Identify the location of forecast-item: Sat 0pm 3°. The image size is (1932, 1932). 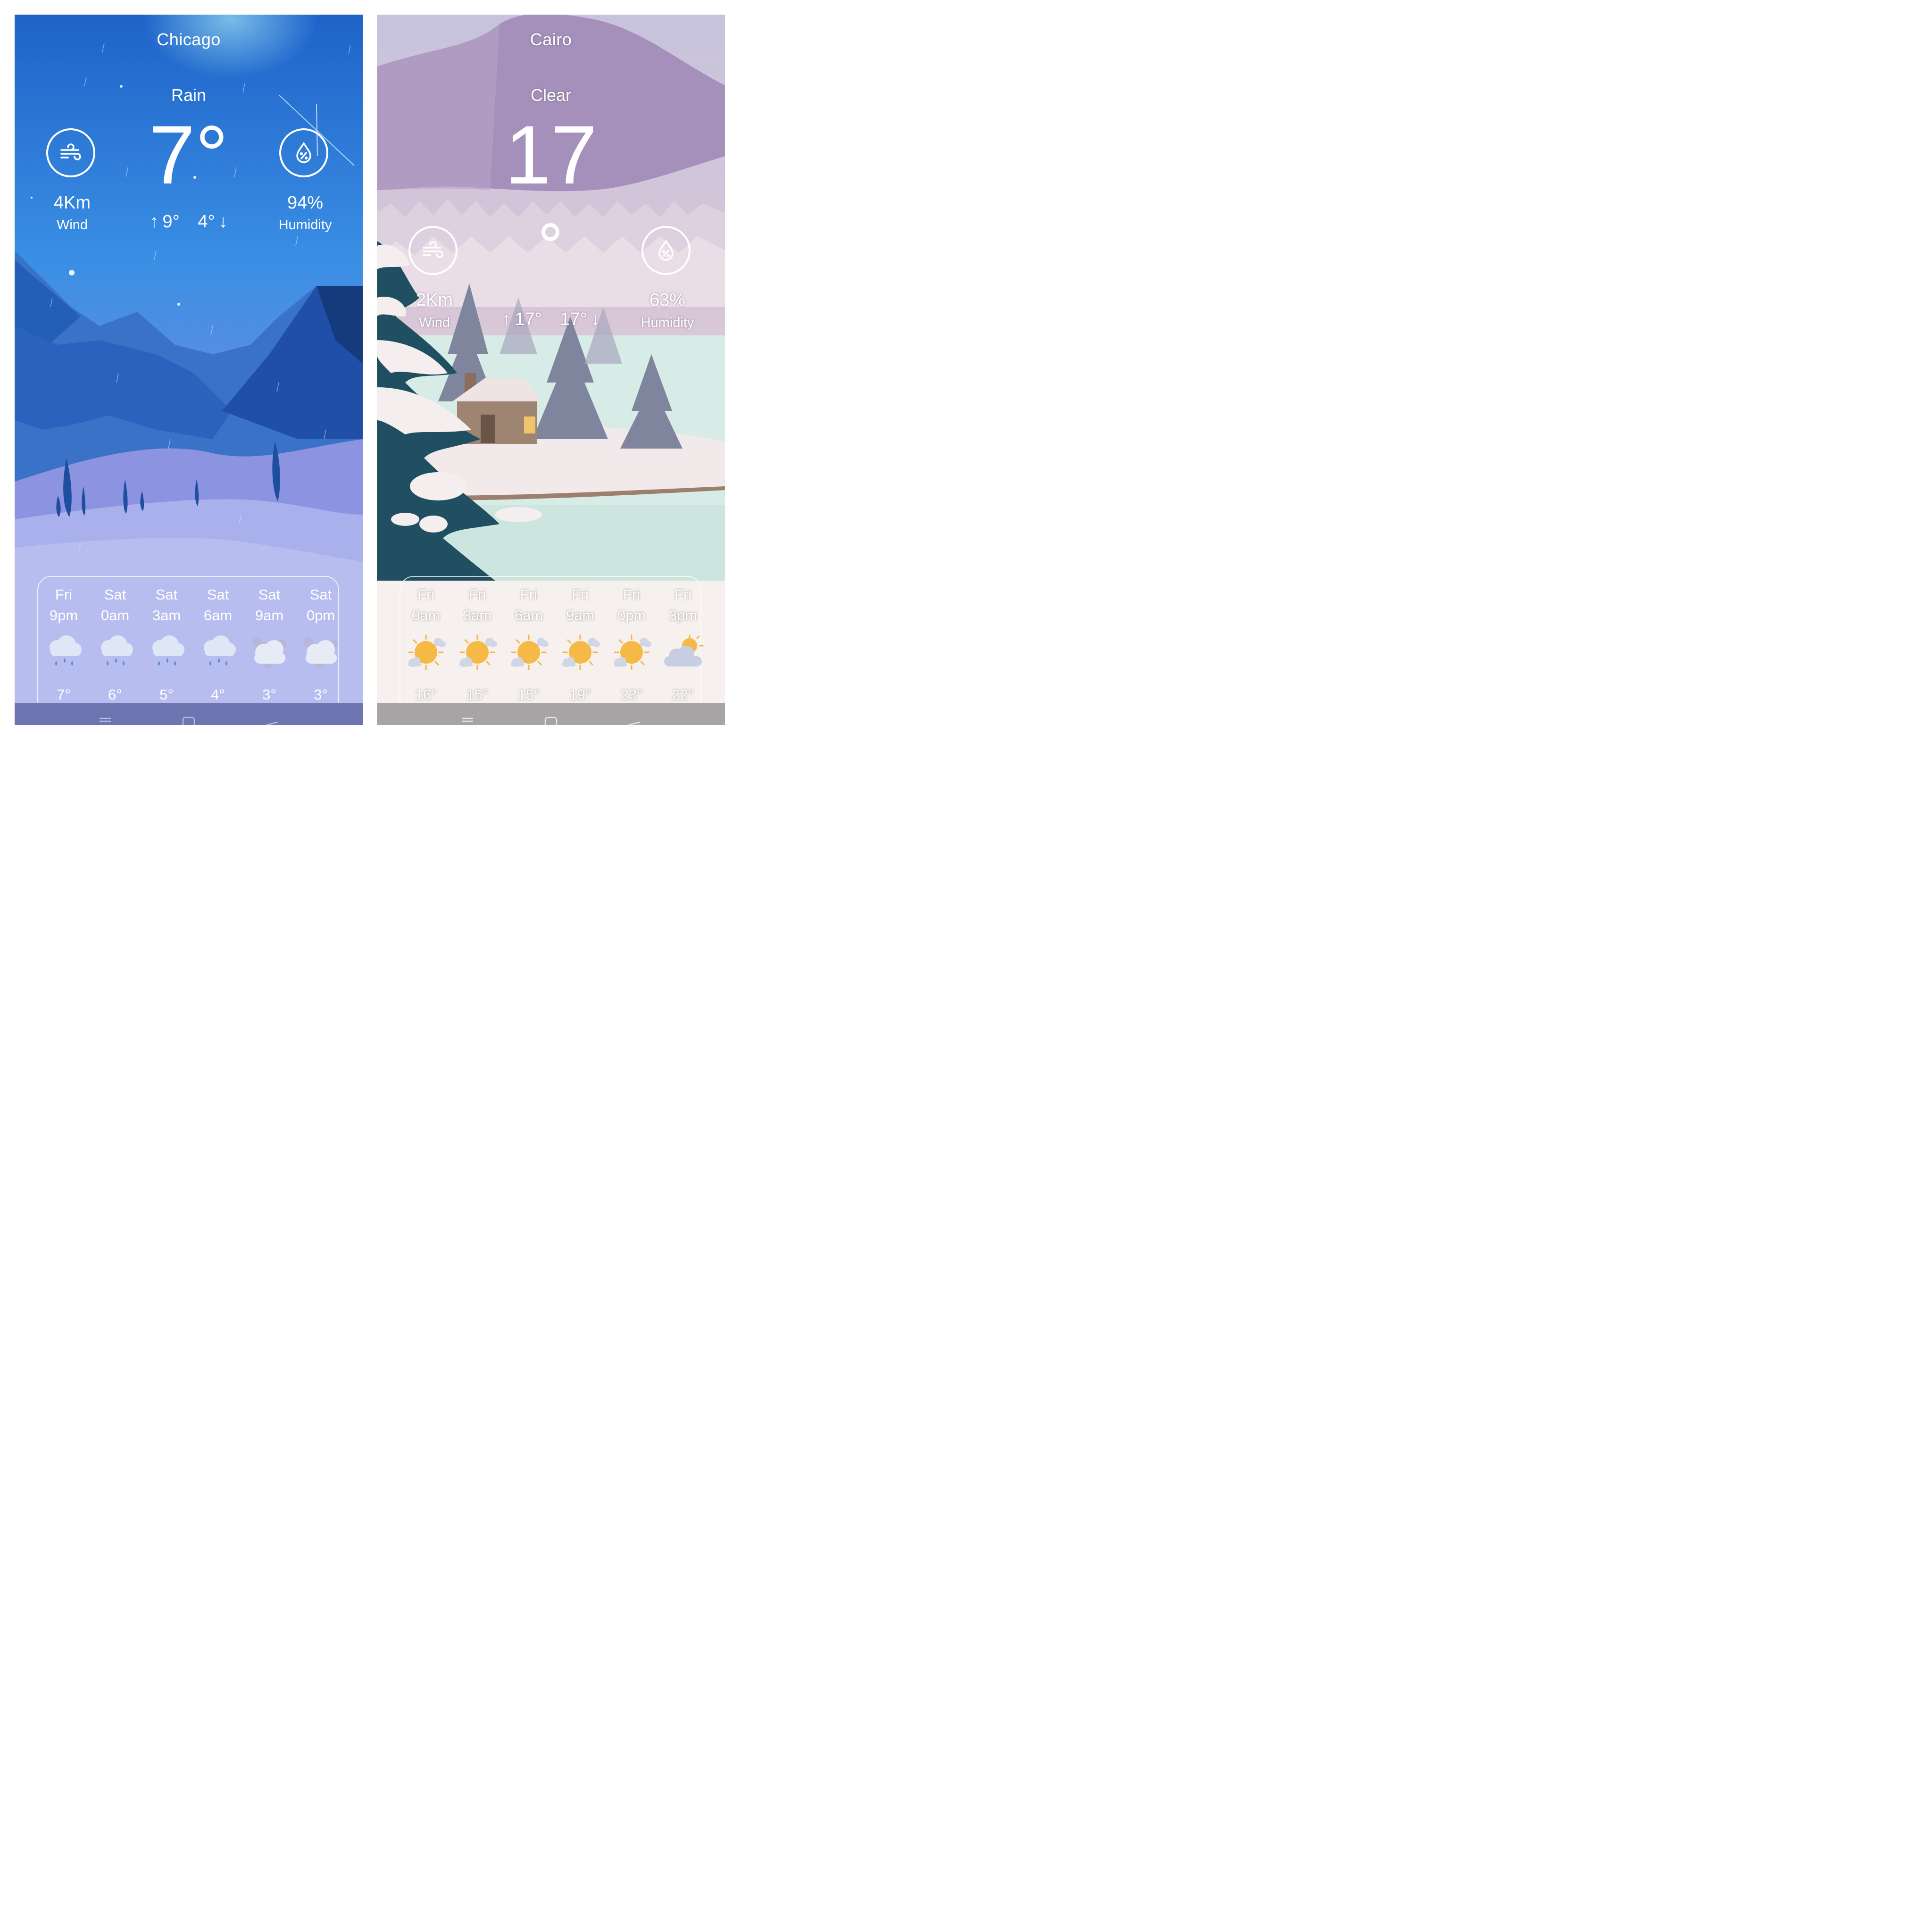
(320, 647).